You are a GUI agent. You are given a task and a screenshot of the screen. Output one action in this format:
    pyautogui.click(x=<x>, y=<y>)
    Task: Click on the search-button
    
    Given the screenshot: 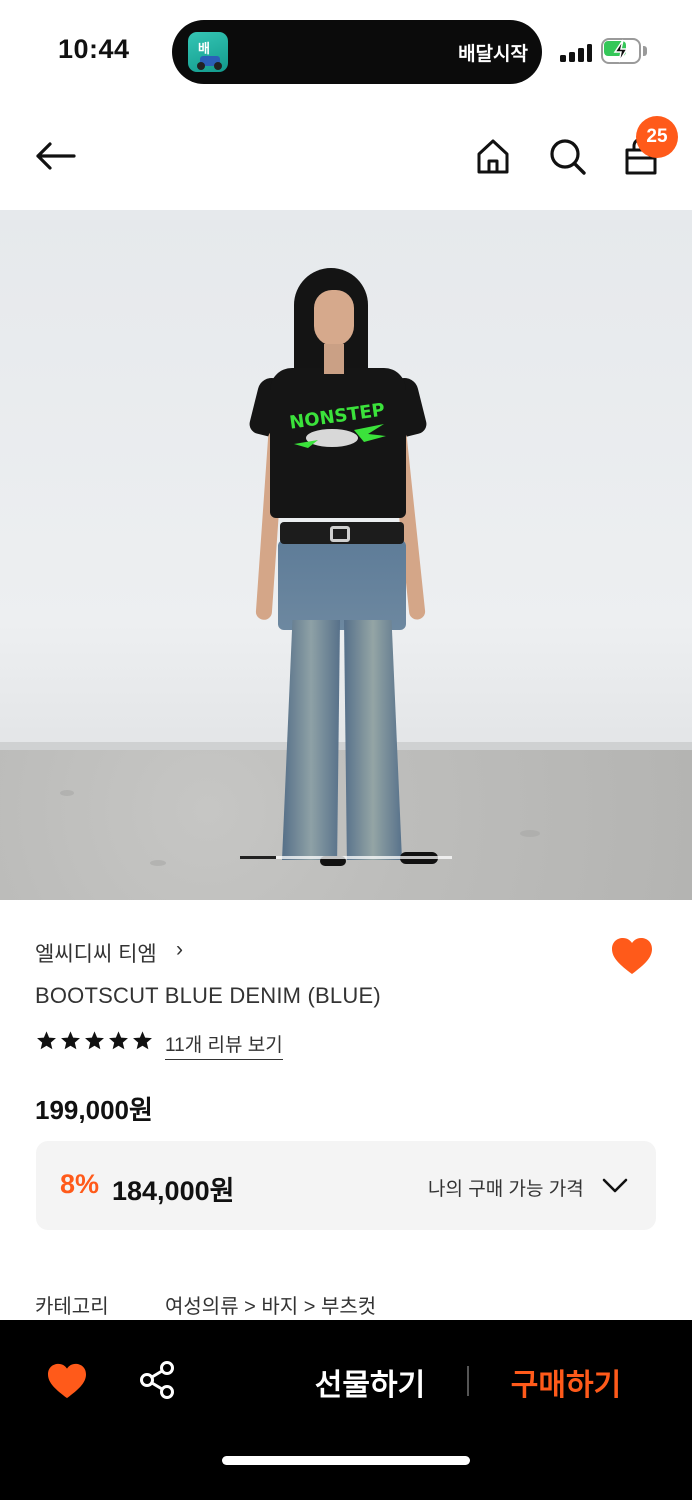 What is the action you would take?
    pyautogui.click(x=567, y=156)
    